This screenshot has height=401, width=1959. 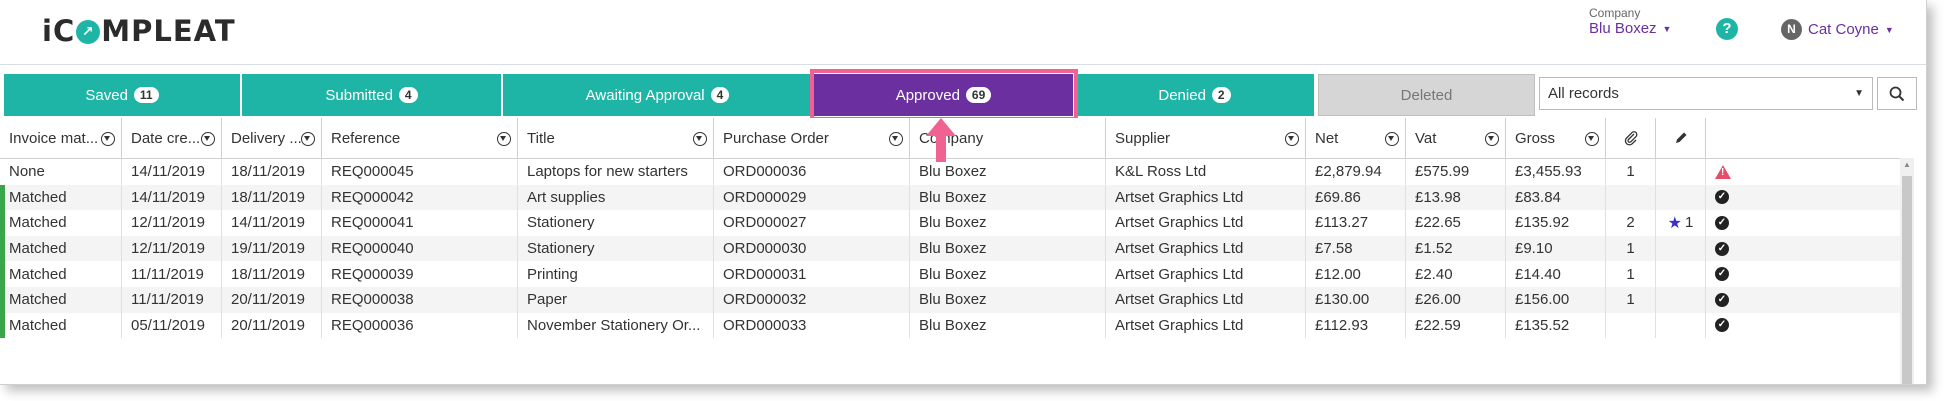 I want to click on company-dropdown: Blu Boxez ▼, so click(x=1630, y=28).